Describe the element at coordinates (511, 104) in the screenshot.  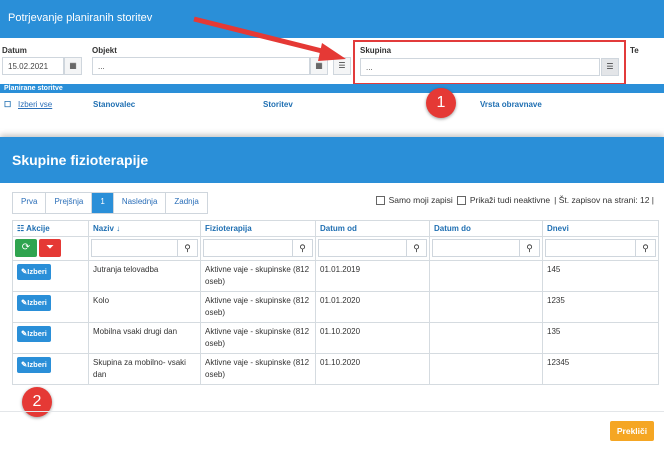
I see `col-vrsta: Vrsta obravnave` at that location.